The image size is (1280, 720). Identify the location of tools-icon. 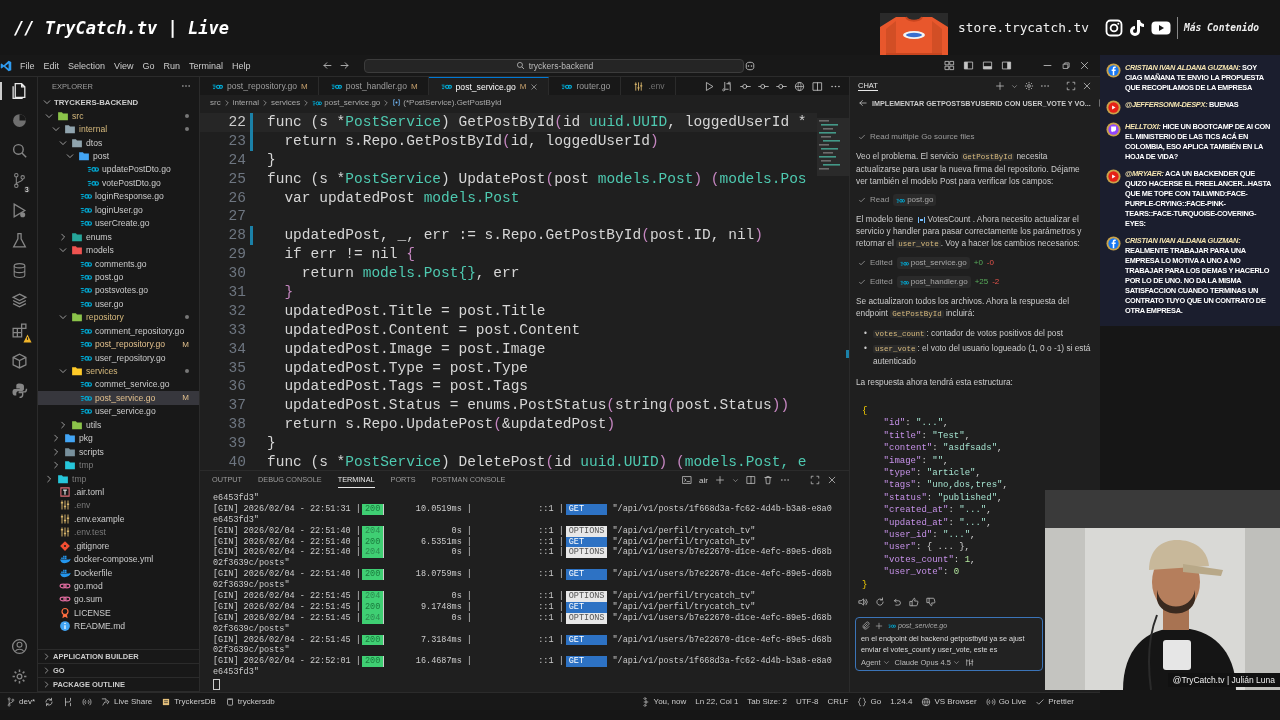
(969, 663).